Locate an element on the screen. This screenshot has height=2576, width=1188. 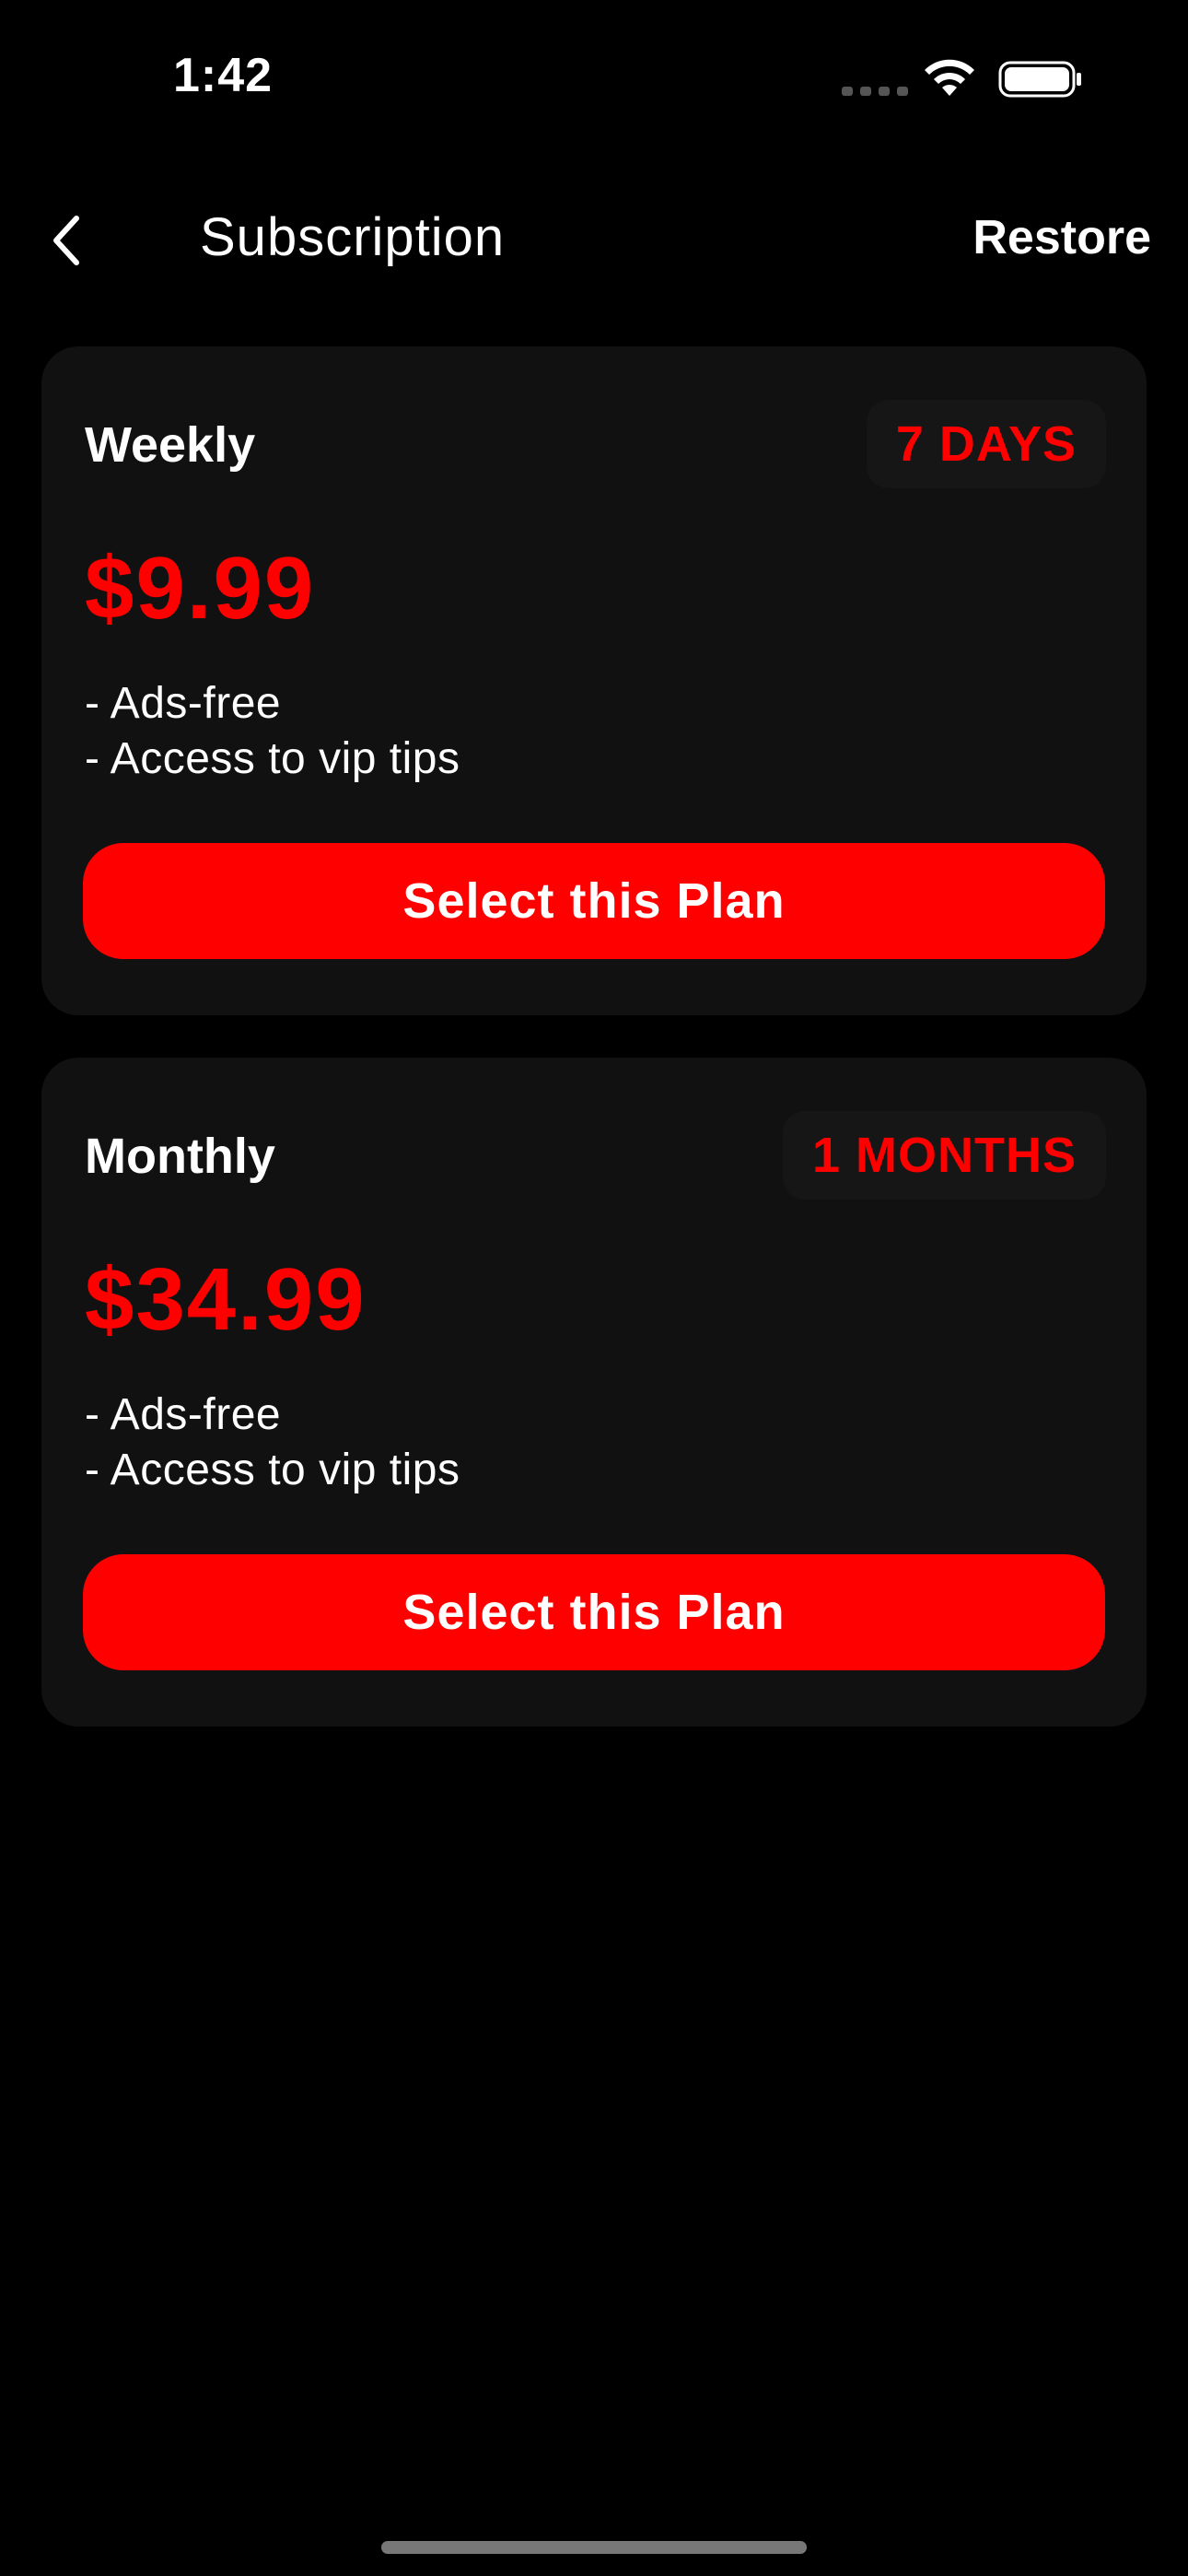
nav-bar: Subscription Restore is located at coordinates (594, 239).